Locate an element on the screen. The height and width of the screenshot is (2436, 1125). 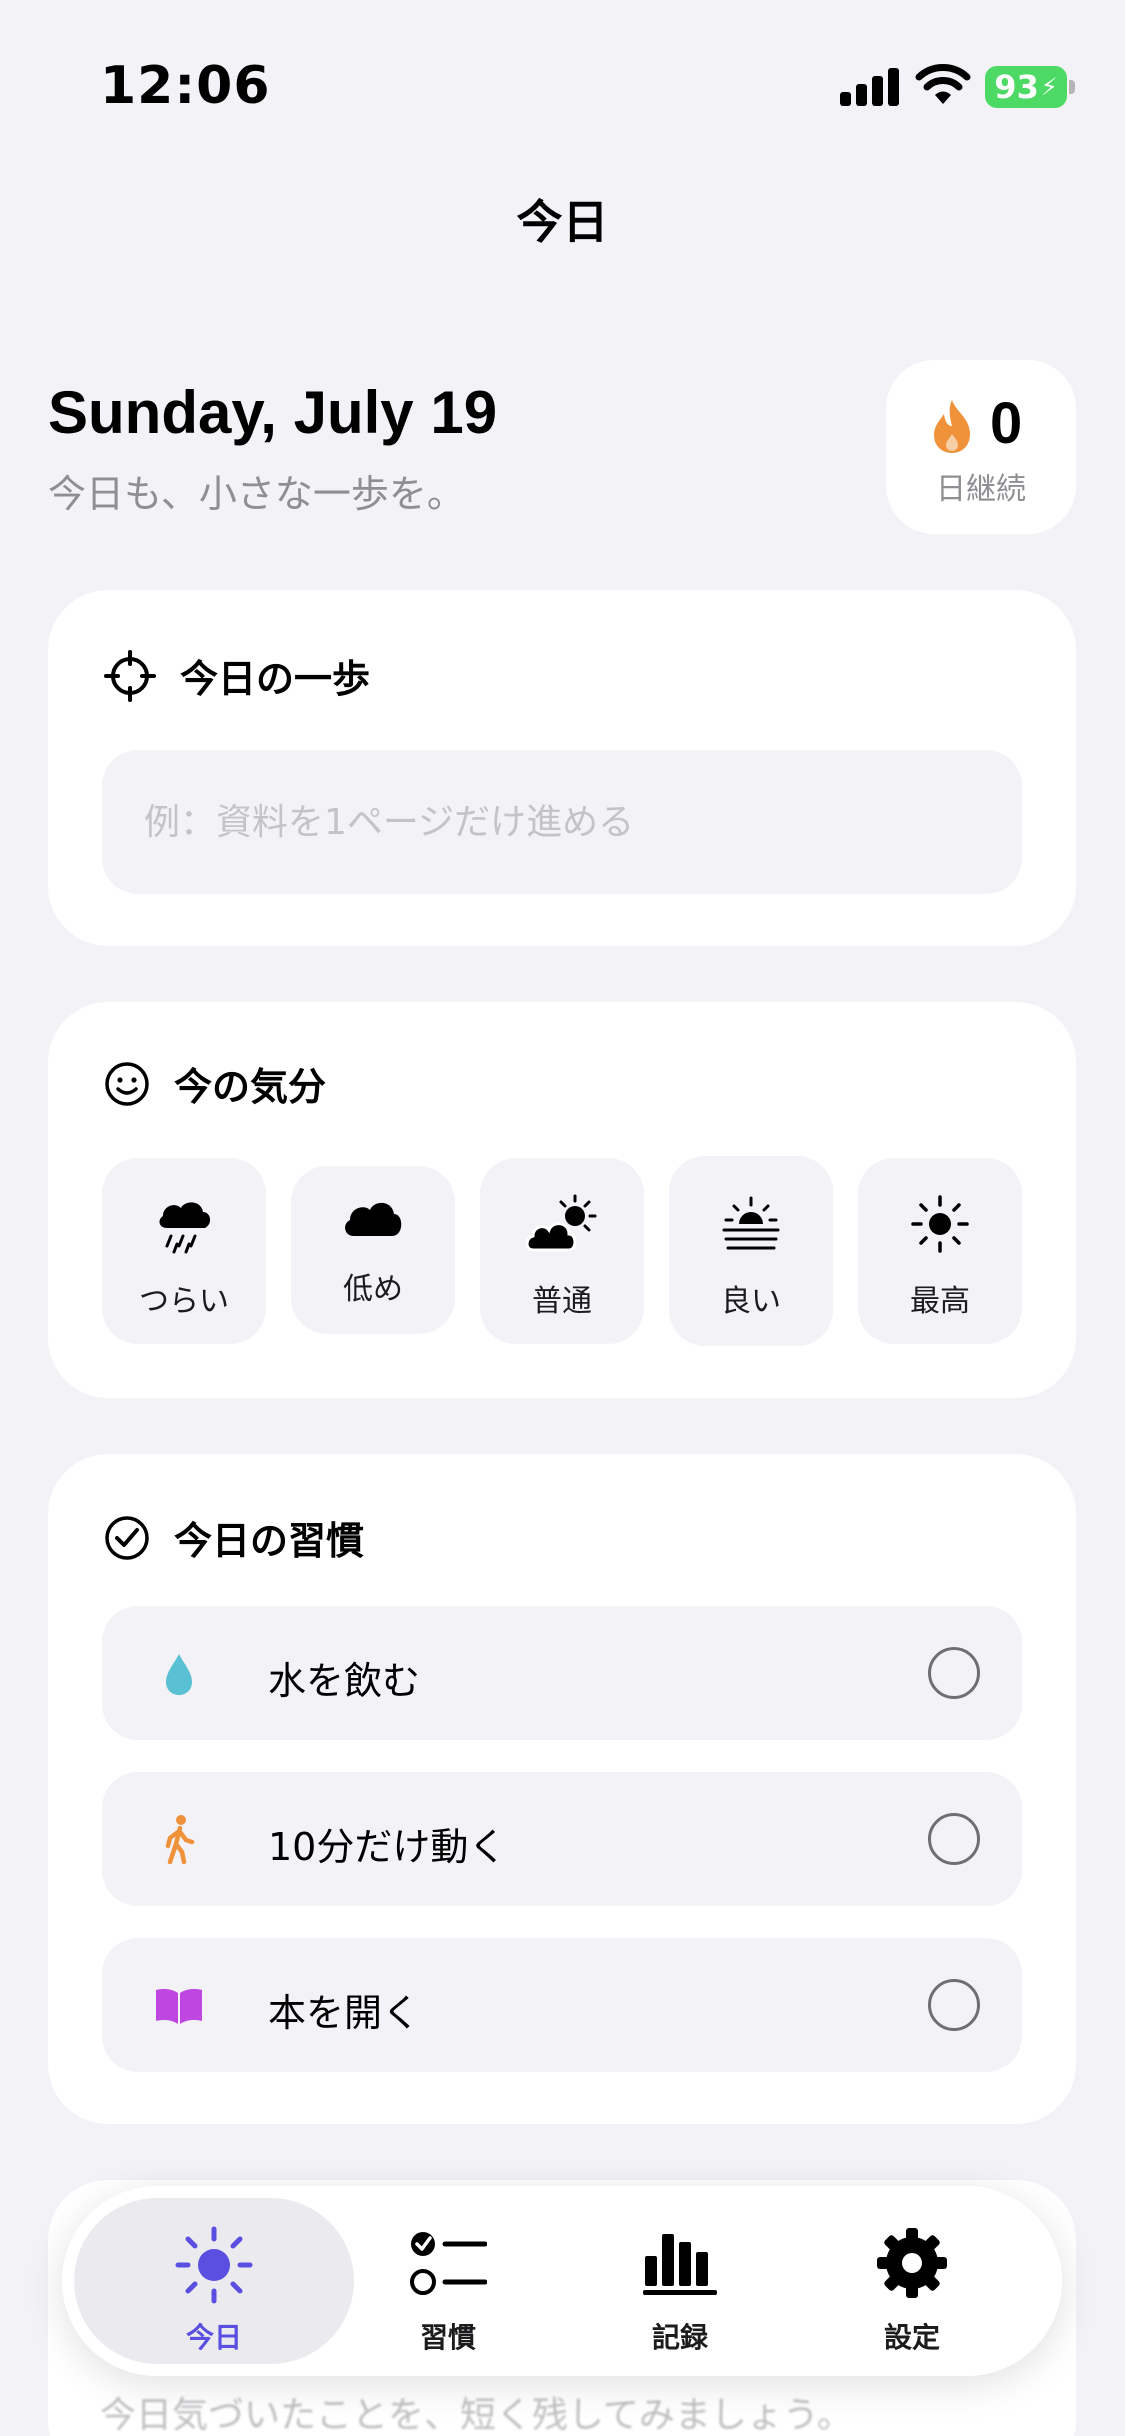
mood-card-header: 今の気分 is located at coordinates (215, 1083).